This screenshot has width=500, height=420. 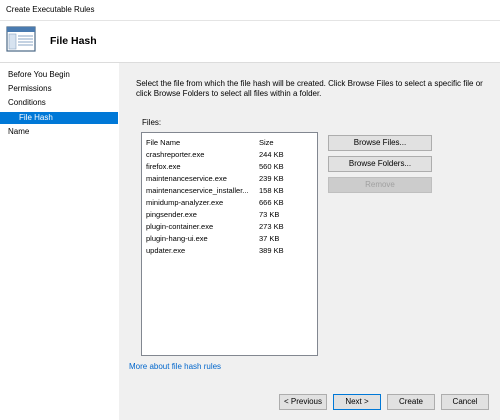 I want to click on file-row: crashreporter.exe 244 KB, so click(x=229, y=155).